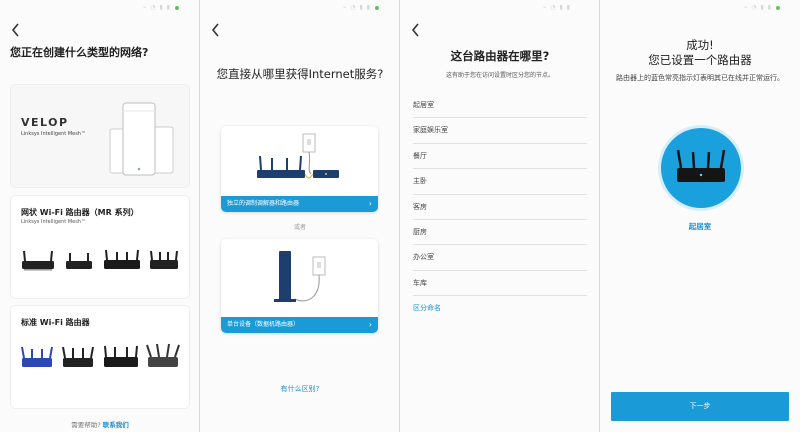 The width and height of the screenshot is (800, 432). Describe the element at coordinates (45, 122) in the screenshot. I see `velop-logo: VELOP` at that location.